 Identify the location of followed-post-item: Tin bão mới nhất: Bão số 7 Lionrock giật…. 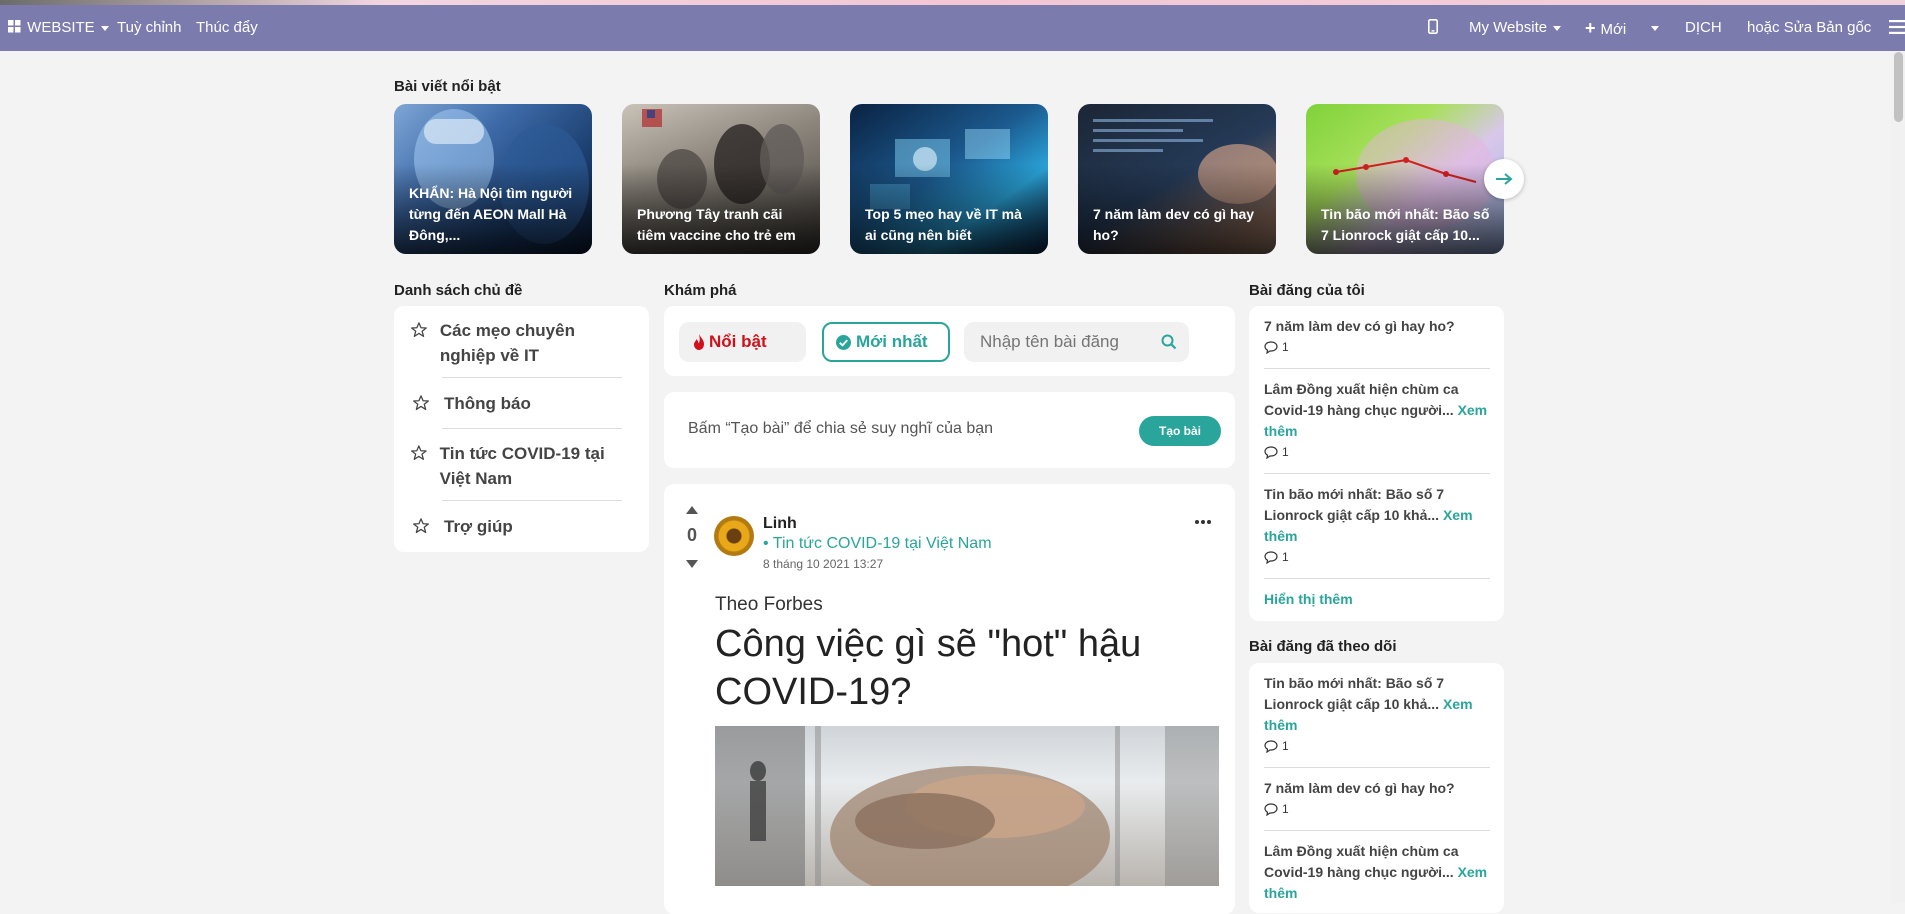
(1376, 704).